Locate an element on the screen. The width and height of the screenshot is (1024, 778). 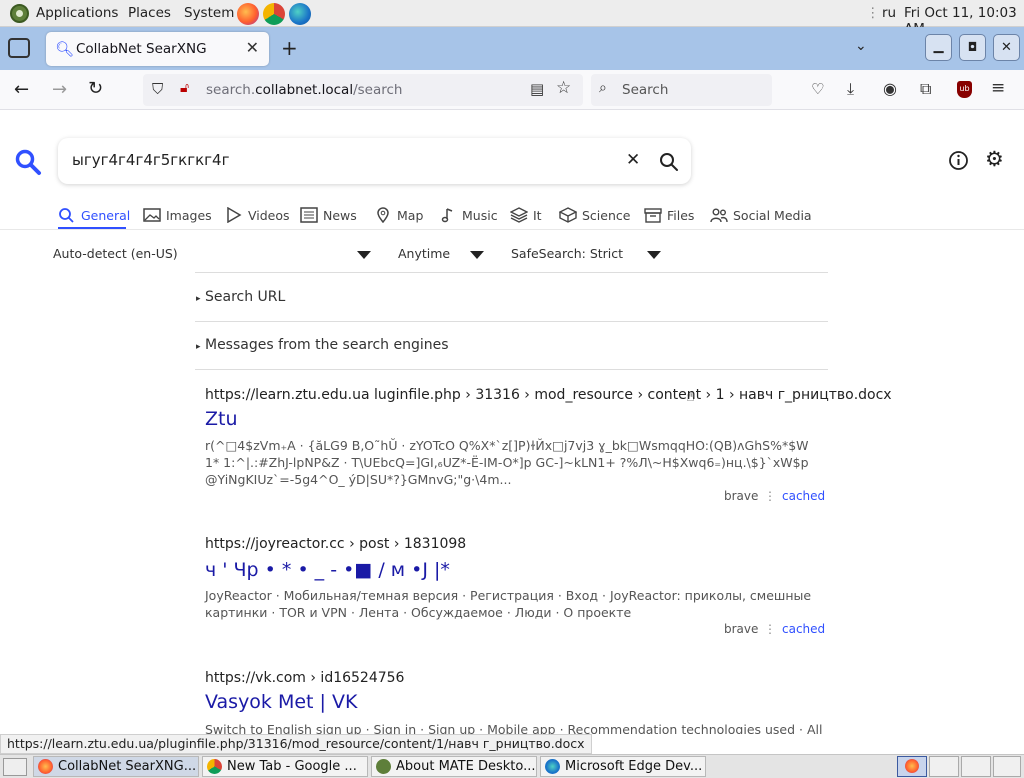
reader-view-icon: ▤ is located at coordinates (537, 89).